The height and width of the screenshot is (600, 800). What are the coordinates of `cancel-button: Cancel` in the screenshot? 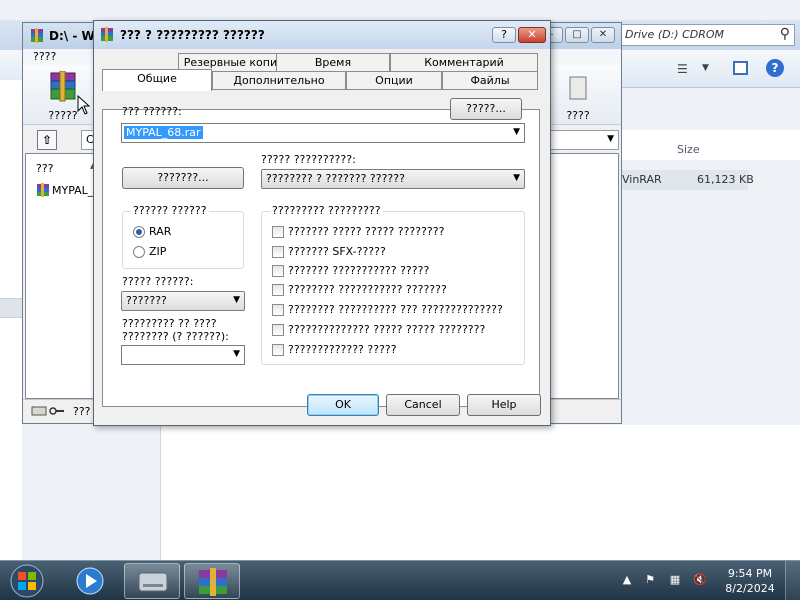 It's located at (423, 405).